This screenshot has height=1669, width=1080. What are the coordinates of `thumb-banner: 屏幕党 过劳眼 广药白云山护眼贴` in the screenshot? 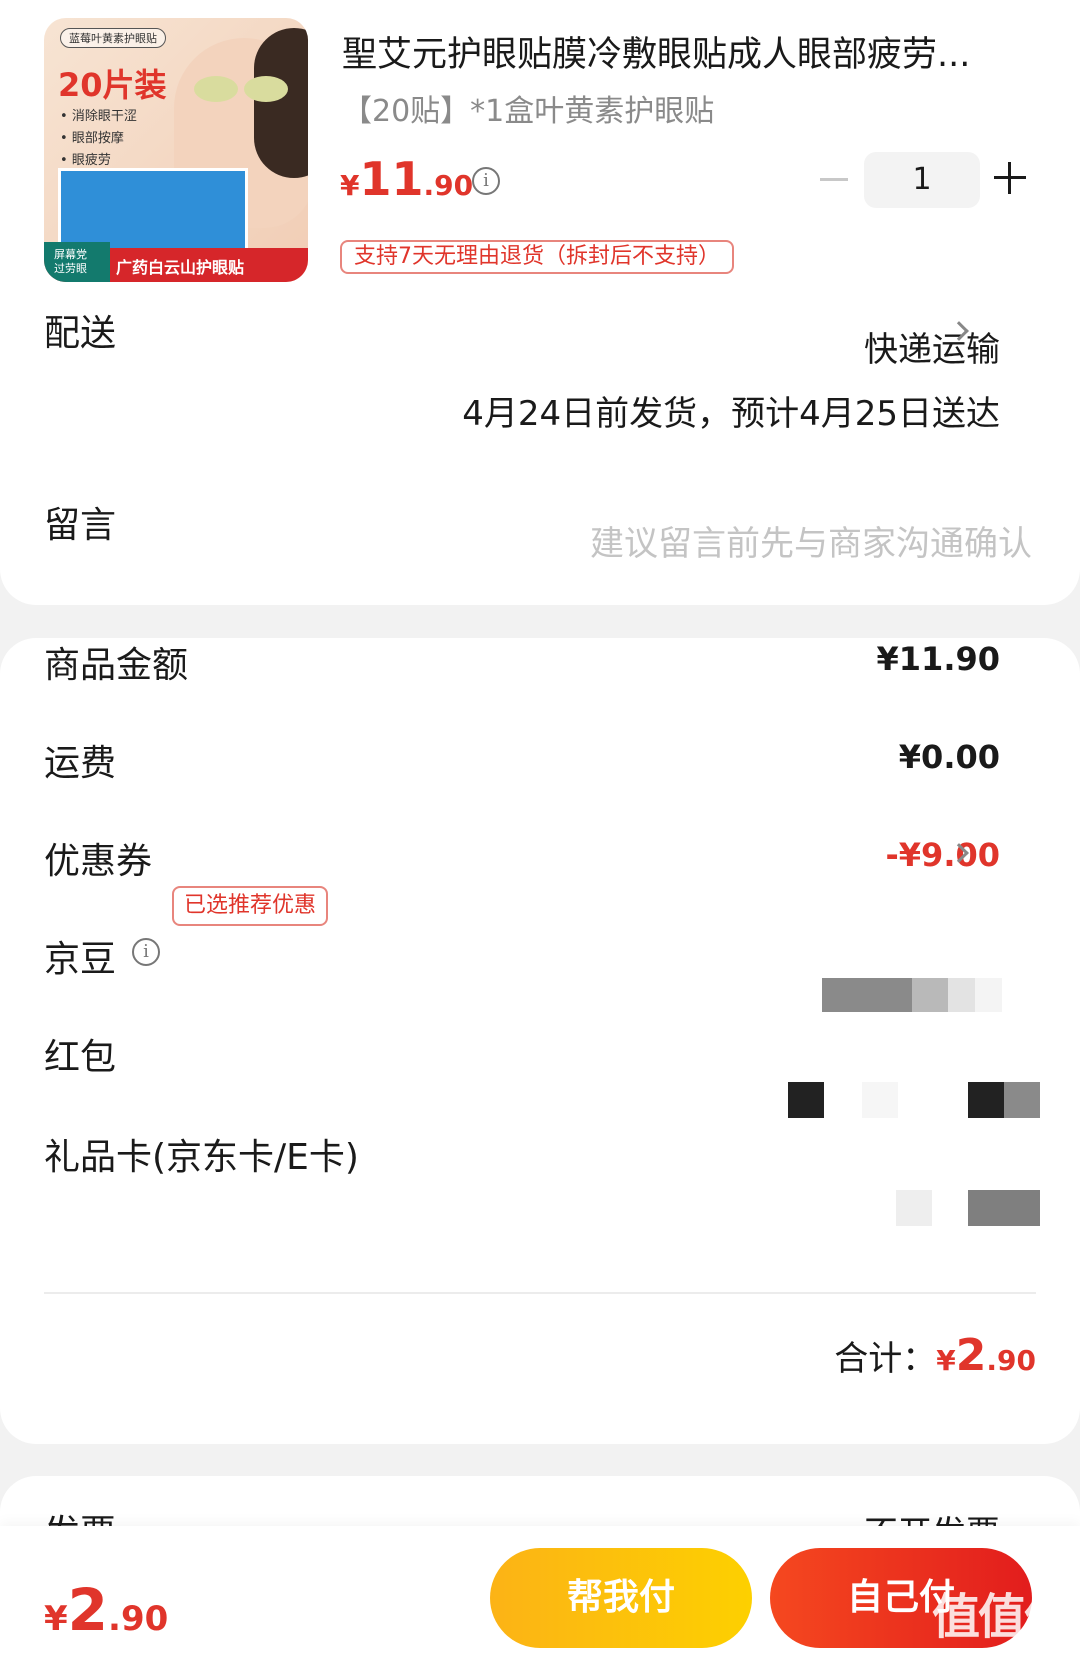 It's located at (176, 262).